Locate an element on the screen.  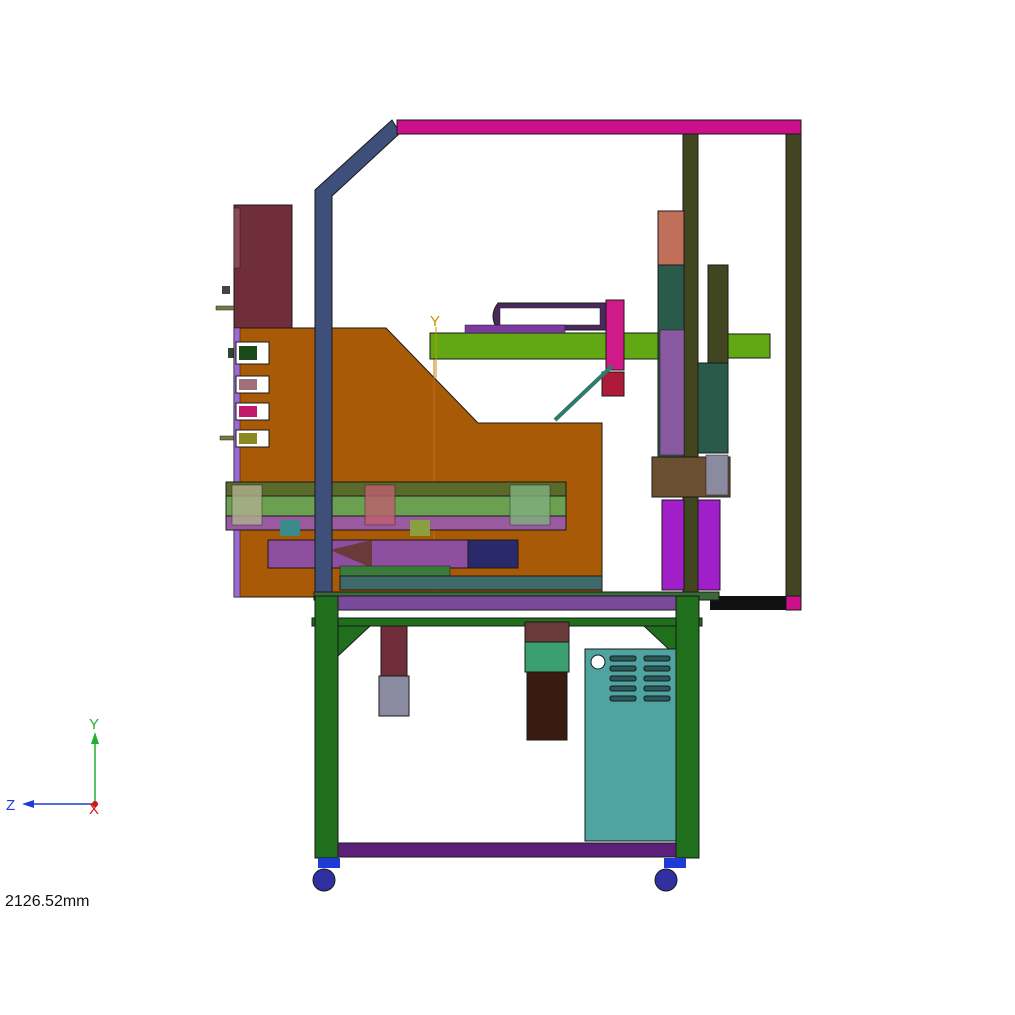
triad-x-label: X is located at coordinates (94, 809).